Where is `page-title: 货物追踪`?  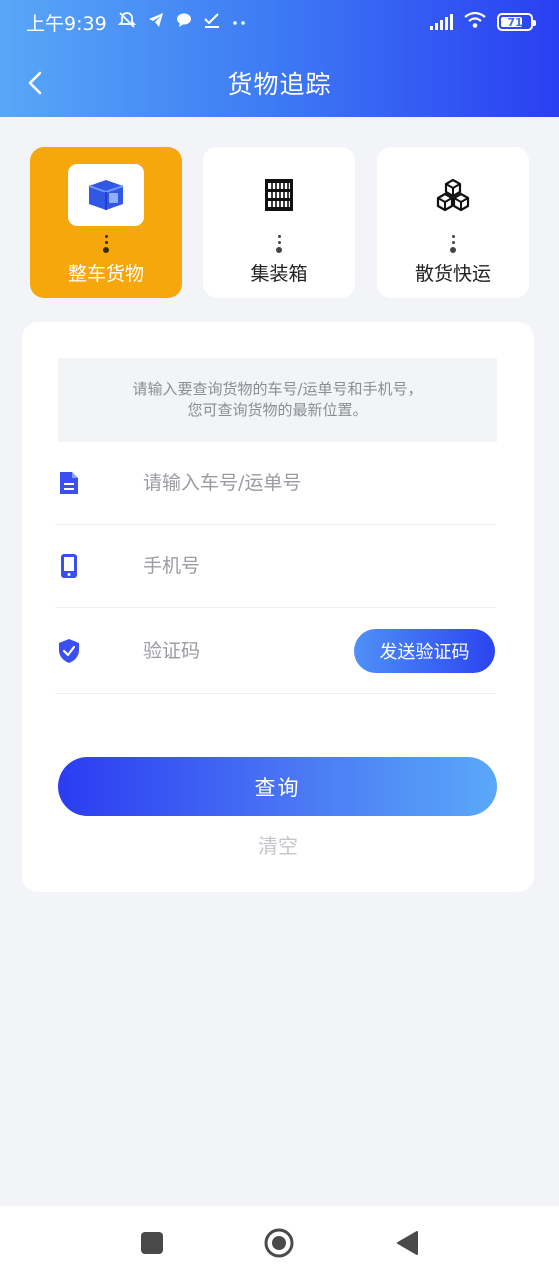
page-title: 货物追踪 is located at coordinates (279, 84).